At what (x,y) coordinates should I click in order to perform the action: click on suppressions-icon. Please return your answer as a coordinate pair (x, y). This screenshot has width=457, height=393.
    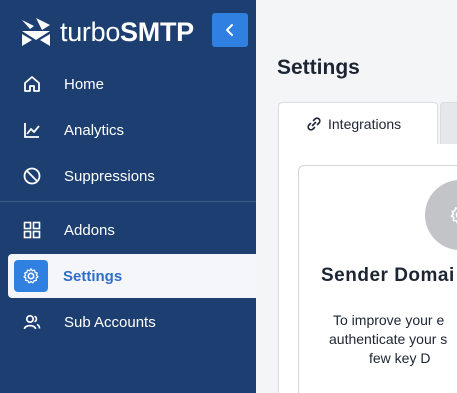
    Looking at the image, I should click on (32, 176).